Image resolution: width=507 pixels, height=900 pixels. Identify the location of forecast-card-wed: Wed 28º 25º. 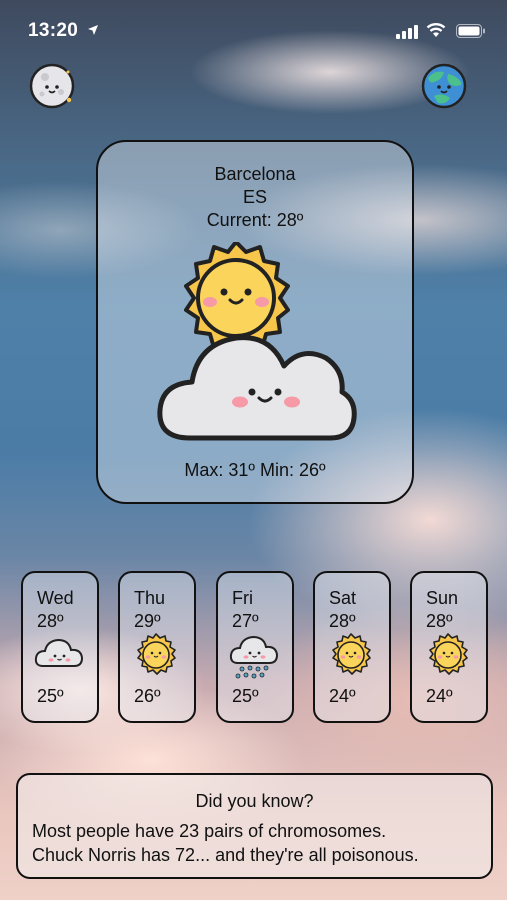
(60, 647).